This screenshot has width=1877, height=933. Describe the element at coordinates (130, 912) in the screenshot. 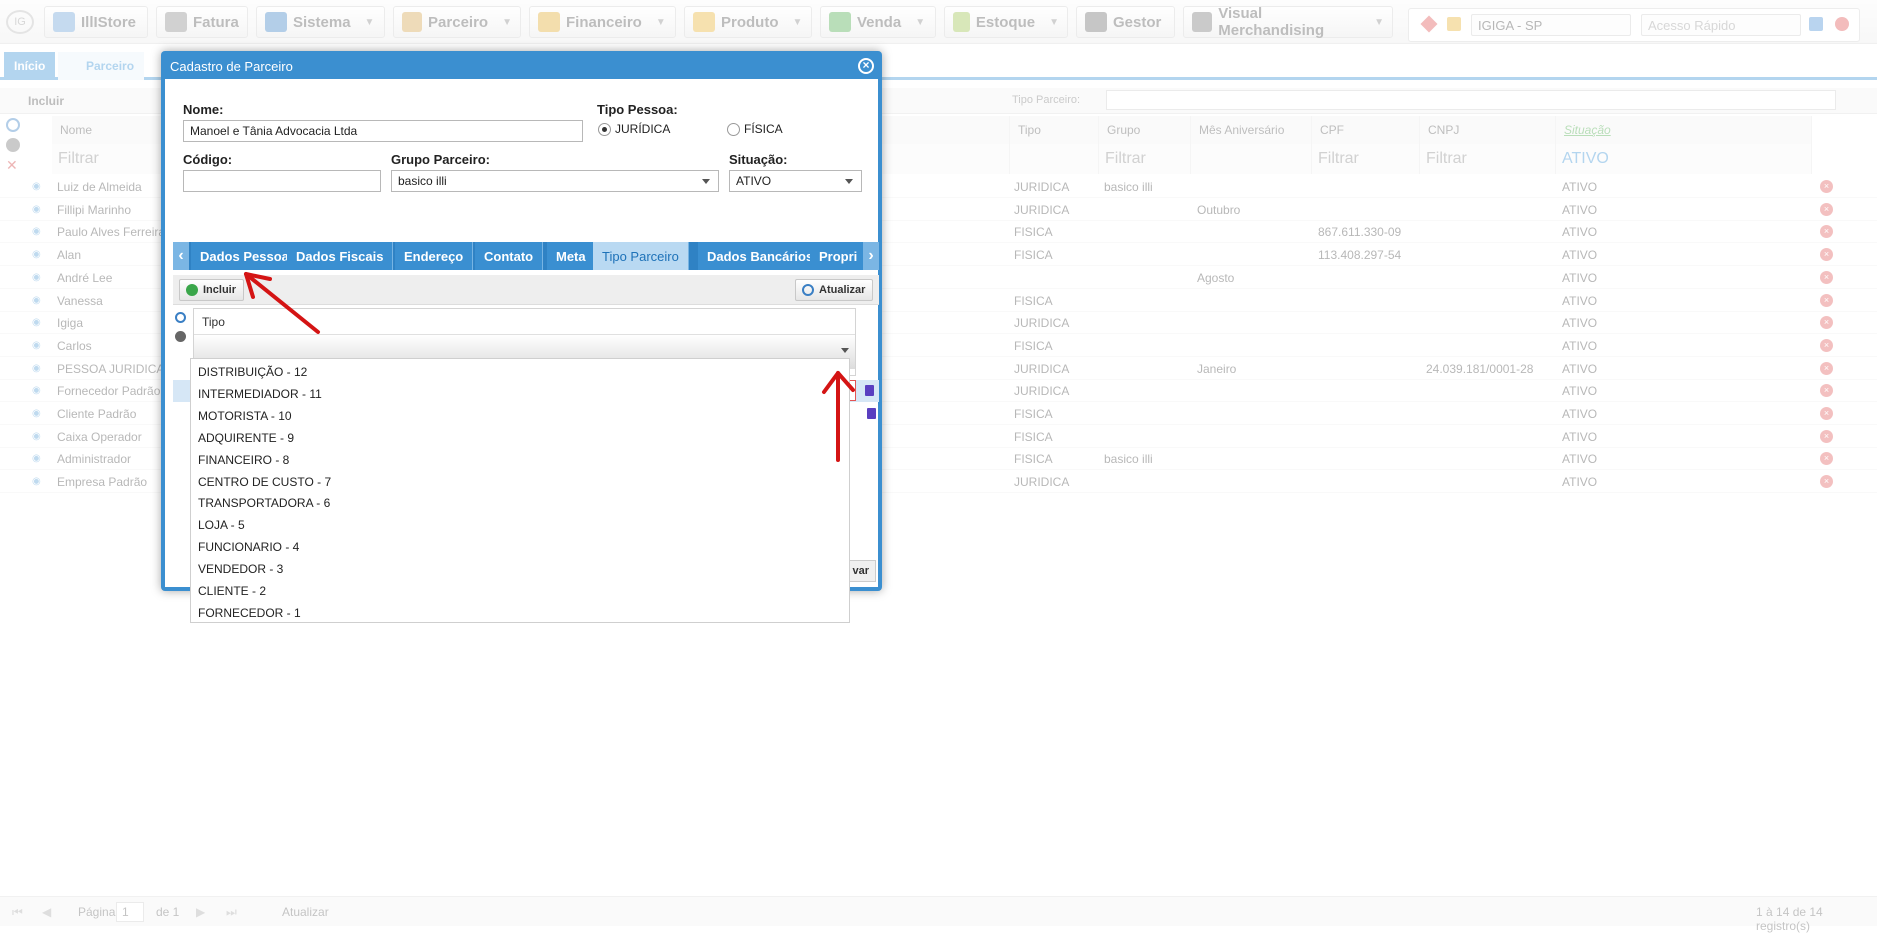

I see `page-input: 1` at that location.